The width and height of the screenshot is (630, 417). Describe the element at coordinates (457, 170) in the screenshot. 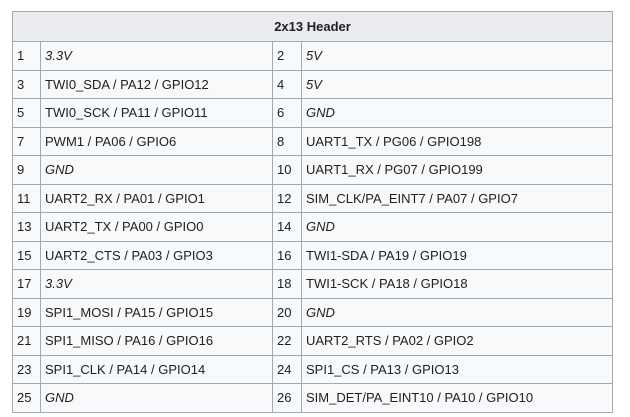

I see `pin-function: UART1_RX / PG07 / GPIO199` at that location.